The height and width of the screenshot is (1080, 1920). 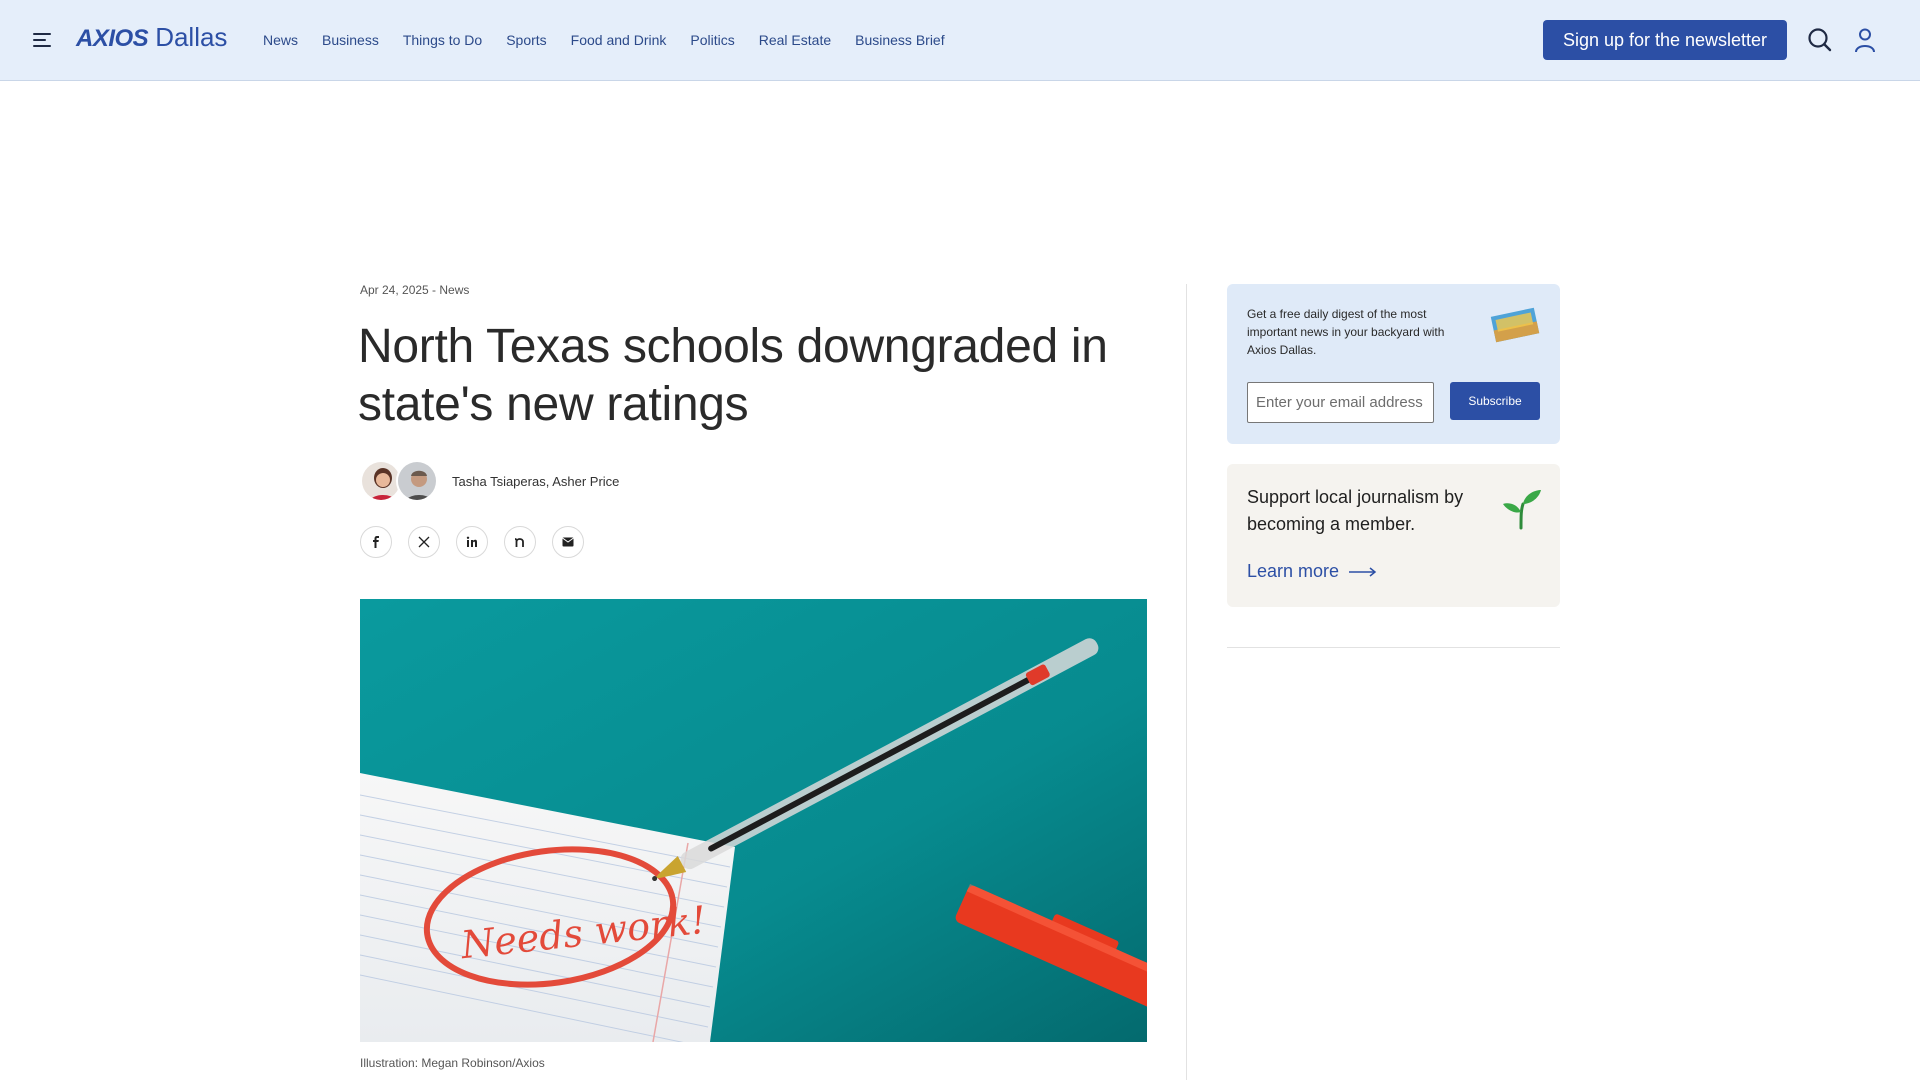 I want to click on sprout-icon, so click(x=1521, y=508).